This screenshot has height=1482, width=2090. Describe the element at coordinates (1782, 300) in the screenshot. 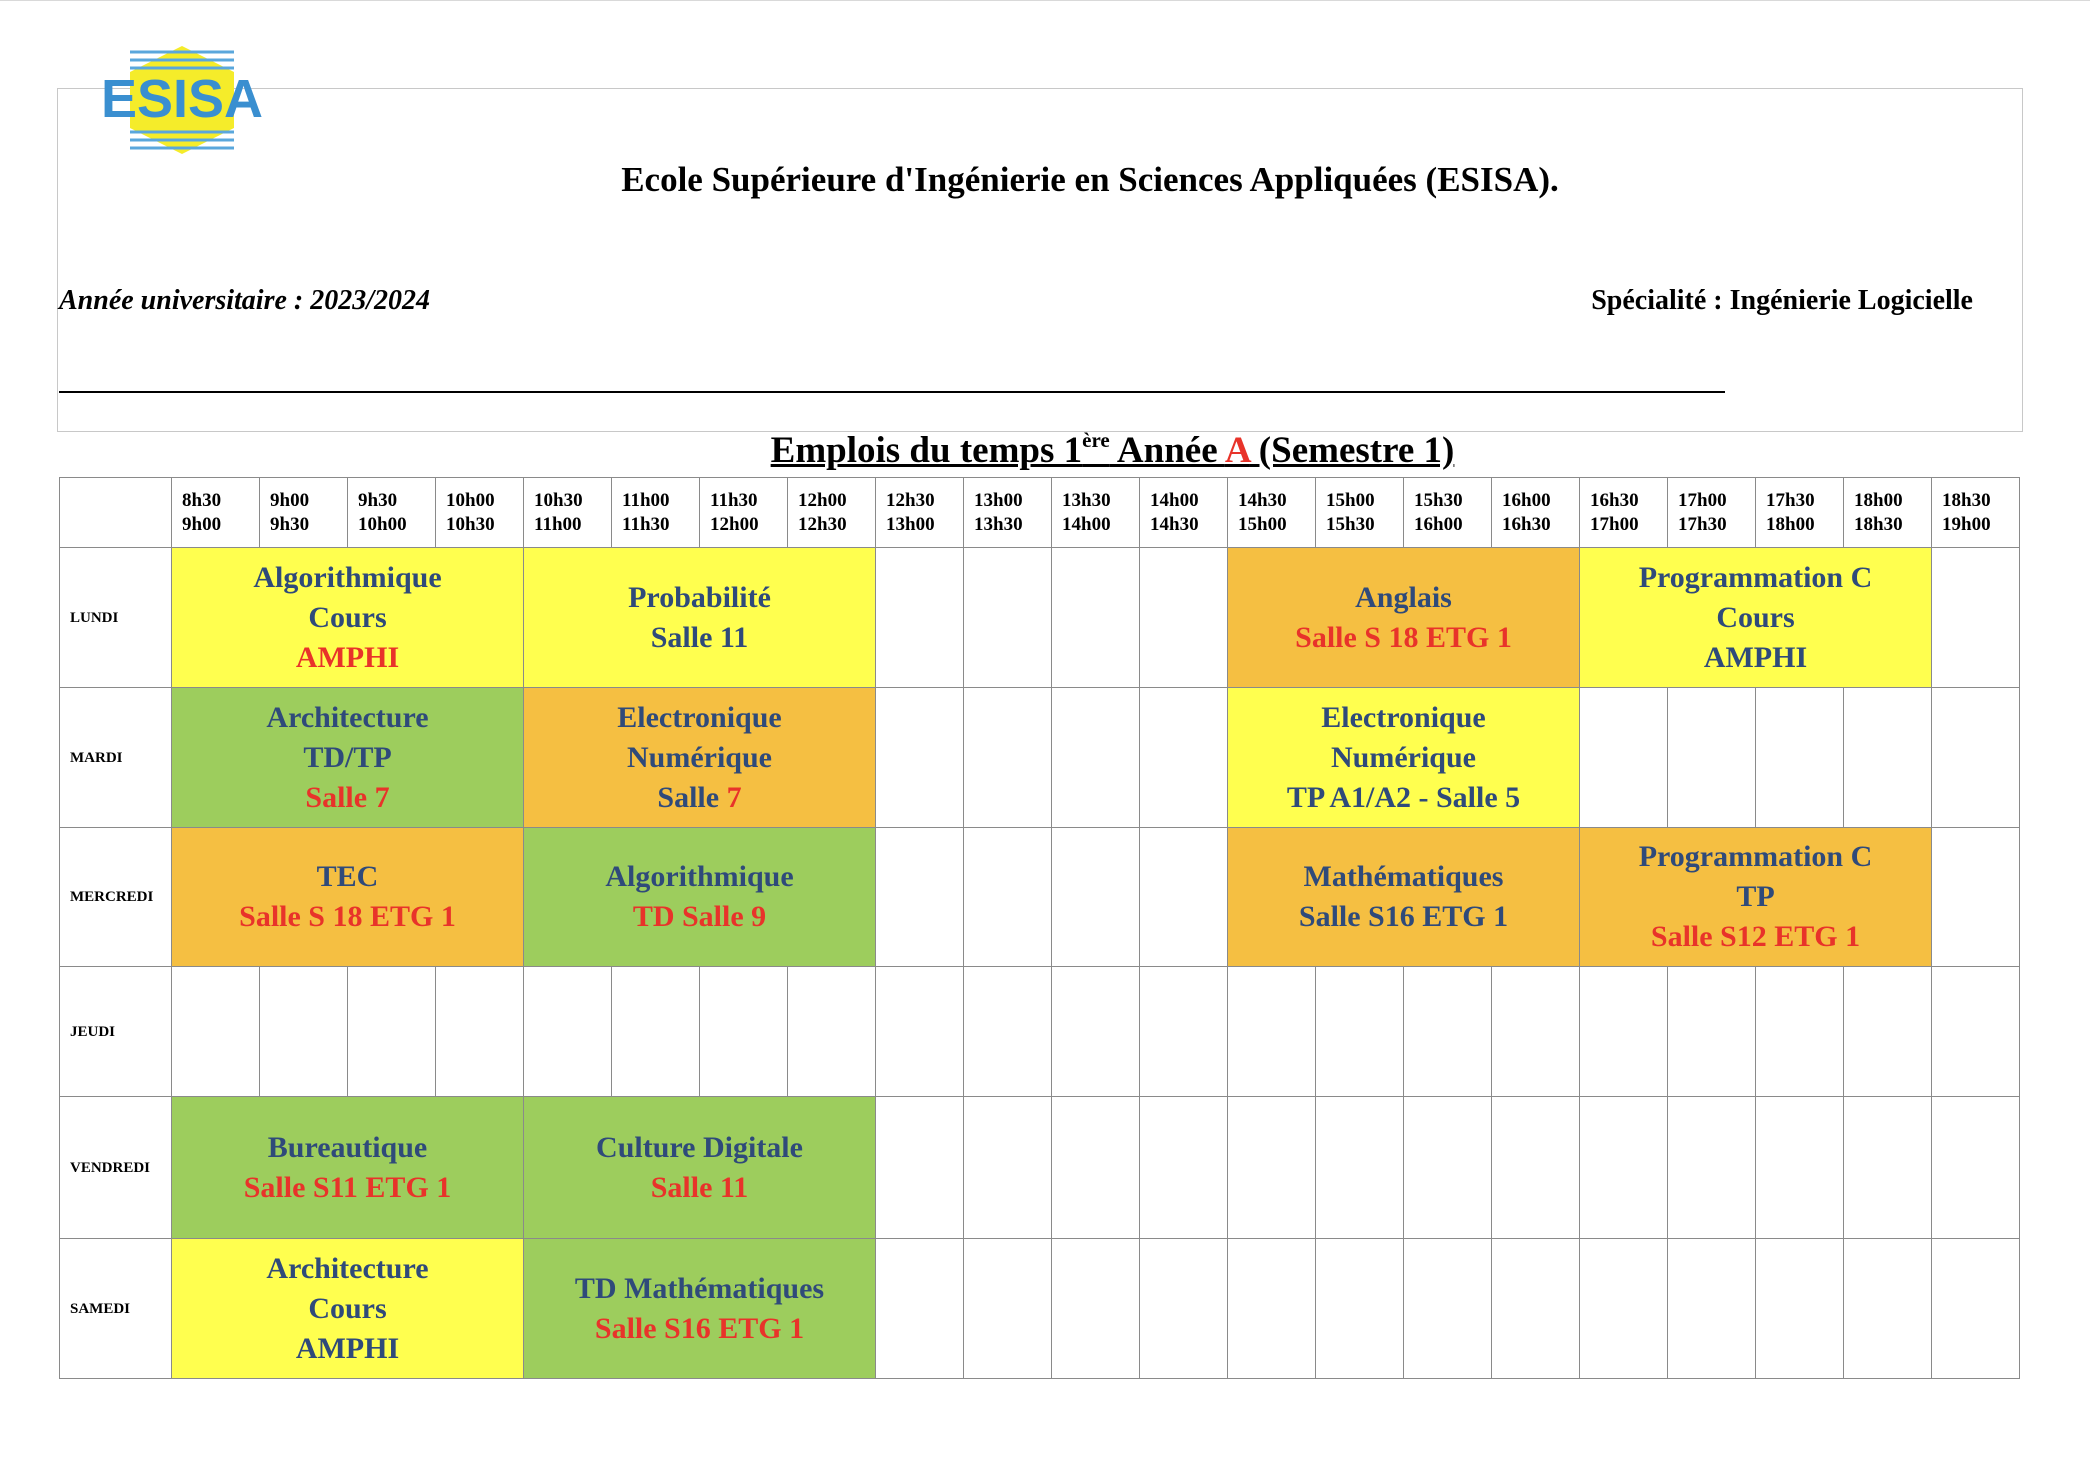

I see `specialty: Spécialité : Ingénierie Logicielle` at that location.